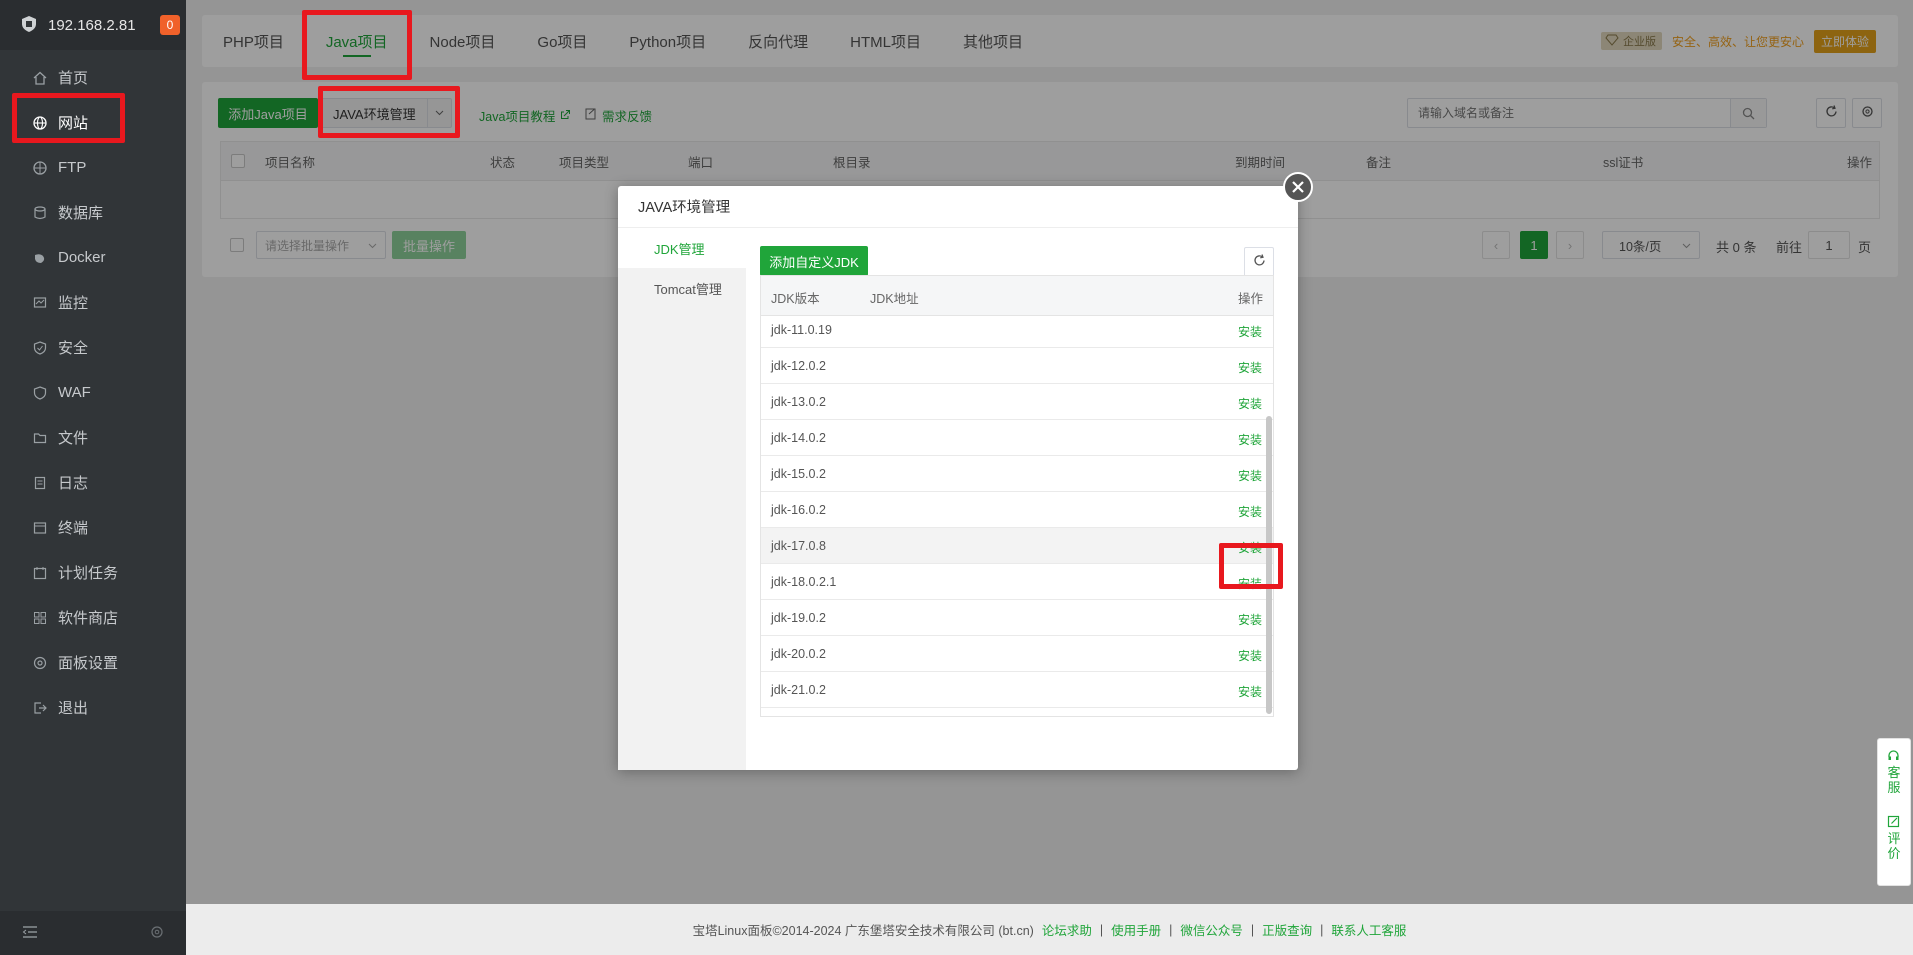 The width and height of the screenshot is (1913, 955). Describe the element at coordinates (1894, 853) in the screenshot. I see `review-char-2: 价` at that location.